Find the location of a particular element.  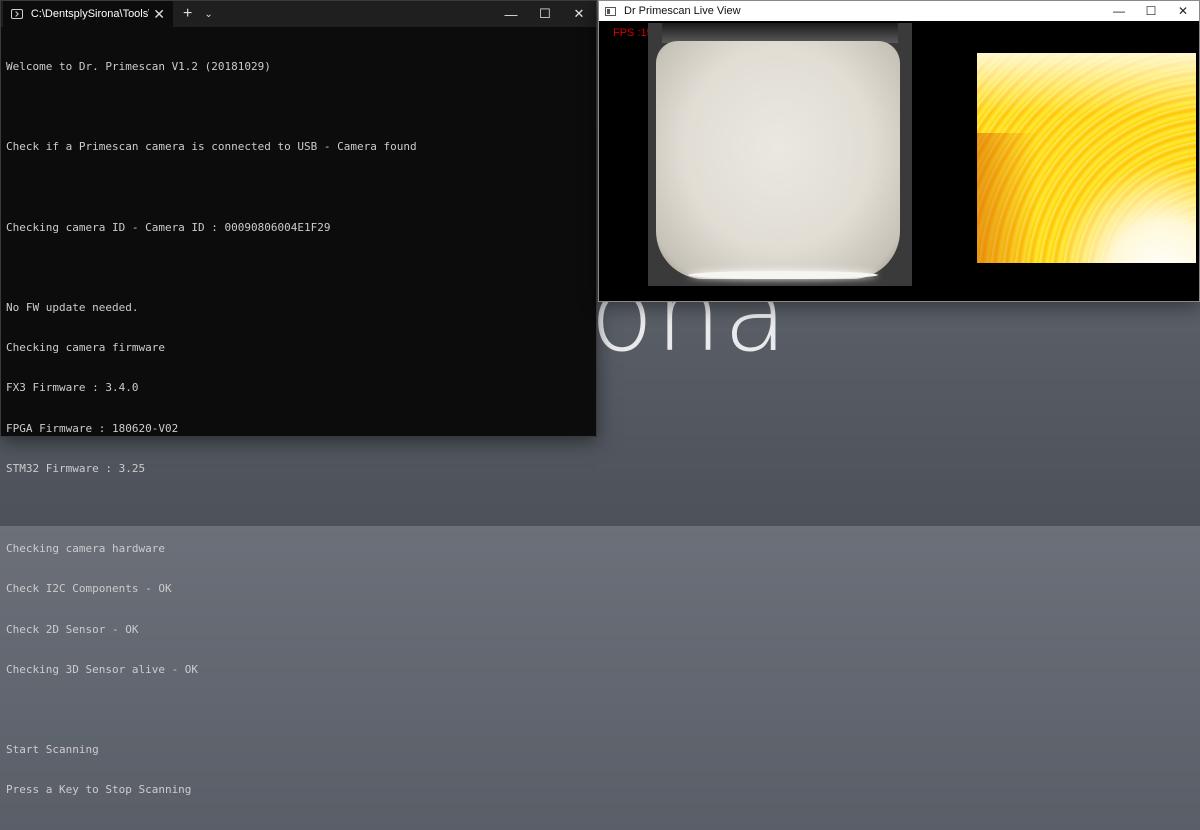

terminal-close-button: ✕ is located at coordinates (579, 14).